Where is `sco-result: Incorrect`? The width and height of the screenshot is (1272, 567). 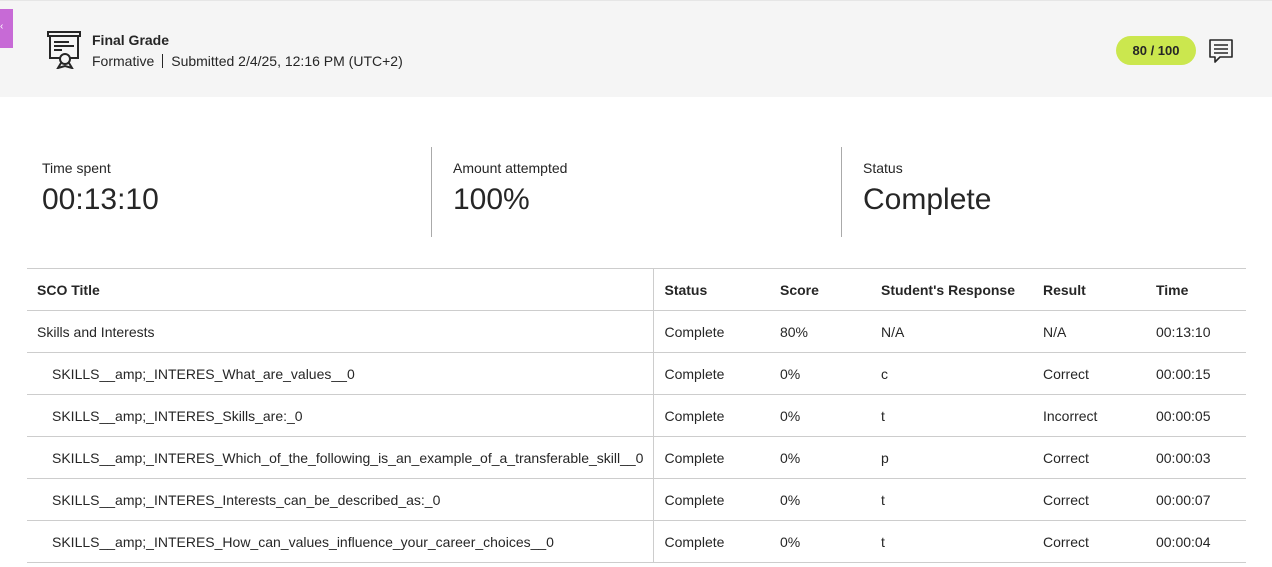 sco-result: Incorrect is located at coordinates (1089, 415).